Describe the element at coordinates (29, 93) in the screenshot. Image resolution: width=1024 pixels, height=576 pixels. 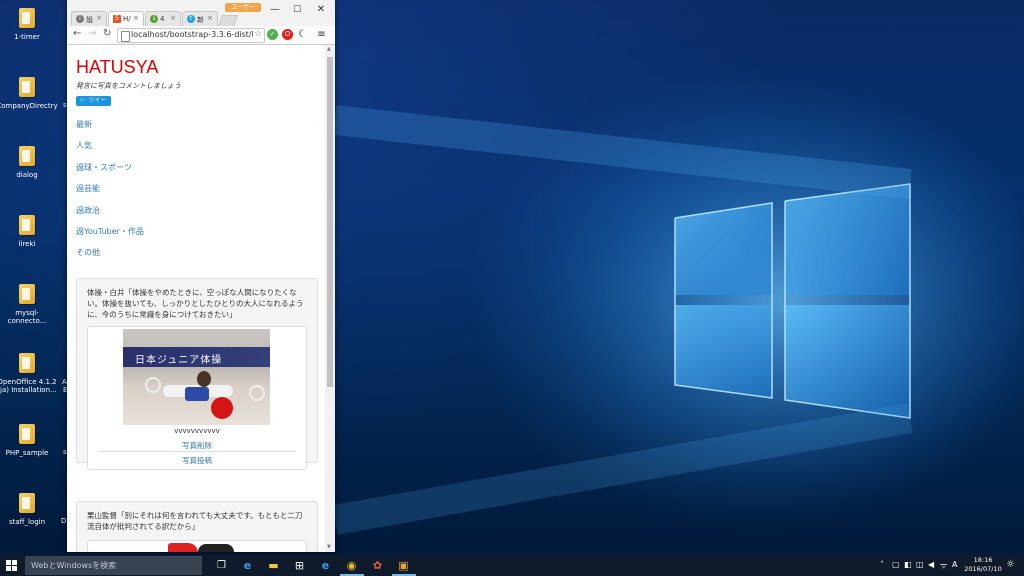
I see `desktop-icon-companydirectry: CompanyDirectry` at that location.